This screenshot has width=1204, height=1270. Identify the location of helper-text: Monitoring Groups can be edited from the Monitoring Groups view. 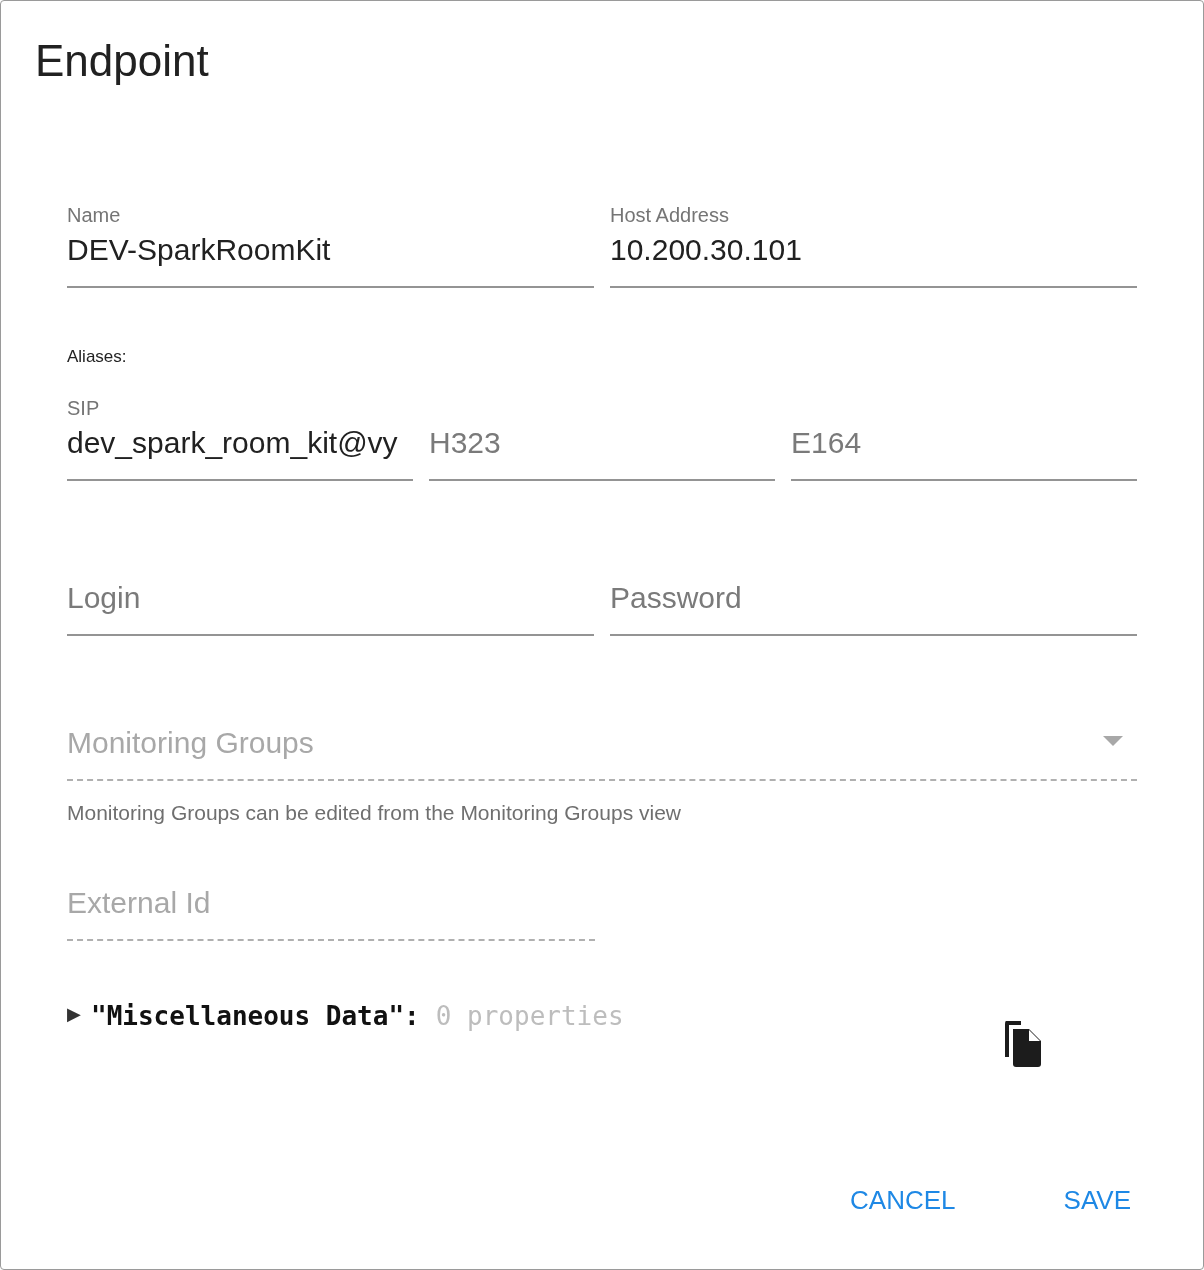
(374, 812).